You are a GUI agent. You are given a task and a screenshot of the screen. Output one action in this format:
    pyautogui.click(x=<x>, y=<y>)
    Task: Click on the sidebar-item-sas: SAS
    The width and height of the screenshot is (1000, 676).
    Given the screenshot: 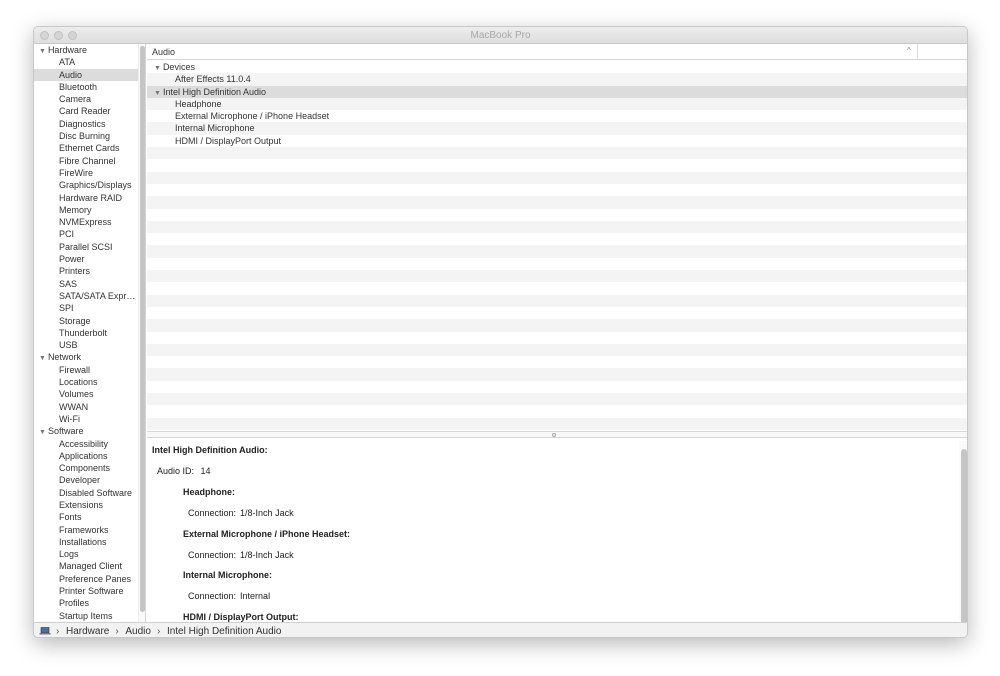 What is the action you would take?
    pyautogui.click(x=89, y=284)
    